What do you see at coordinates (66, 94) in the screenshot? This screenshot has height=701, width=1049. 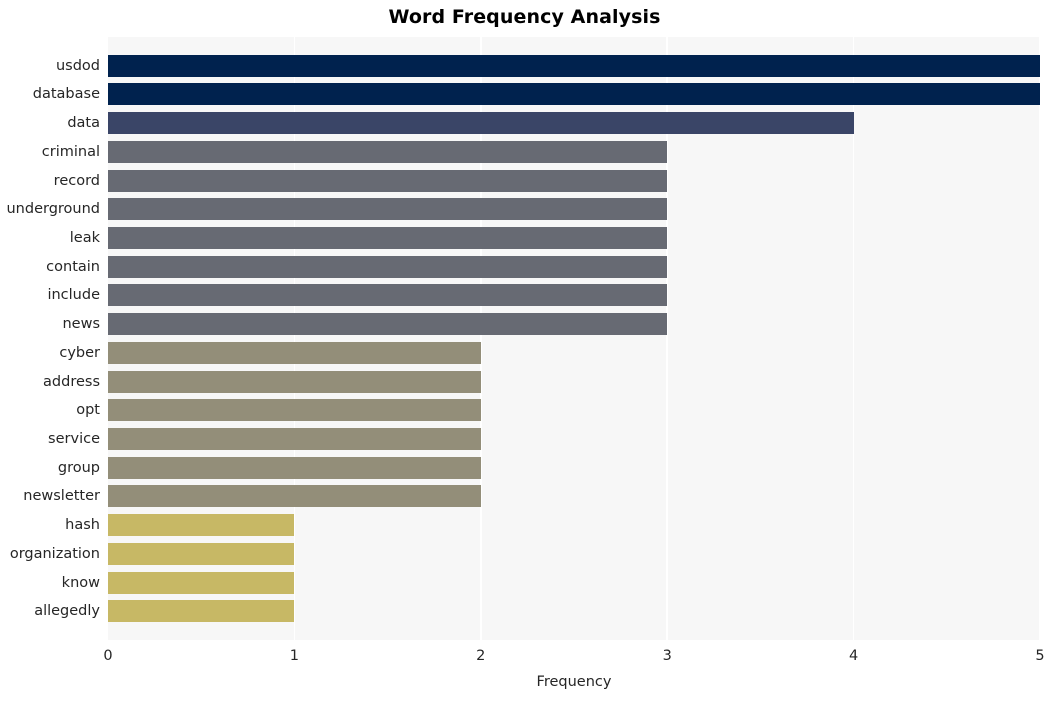 I see `y-axis-tick-label: database` at bounding box center [66, 94].